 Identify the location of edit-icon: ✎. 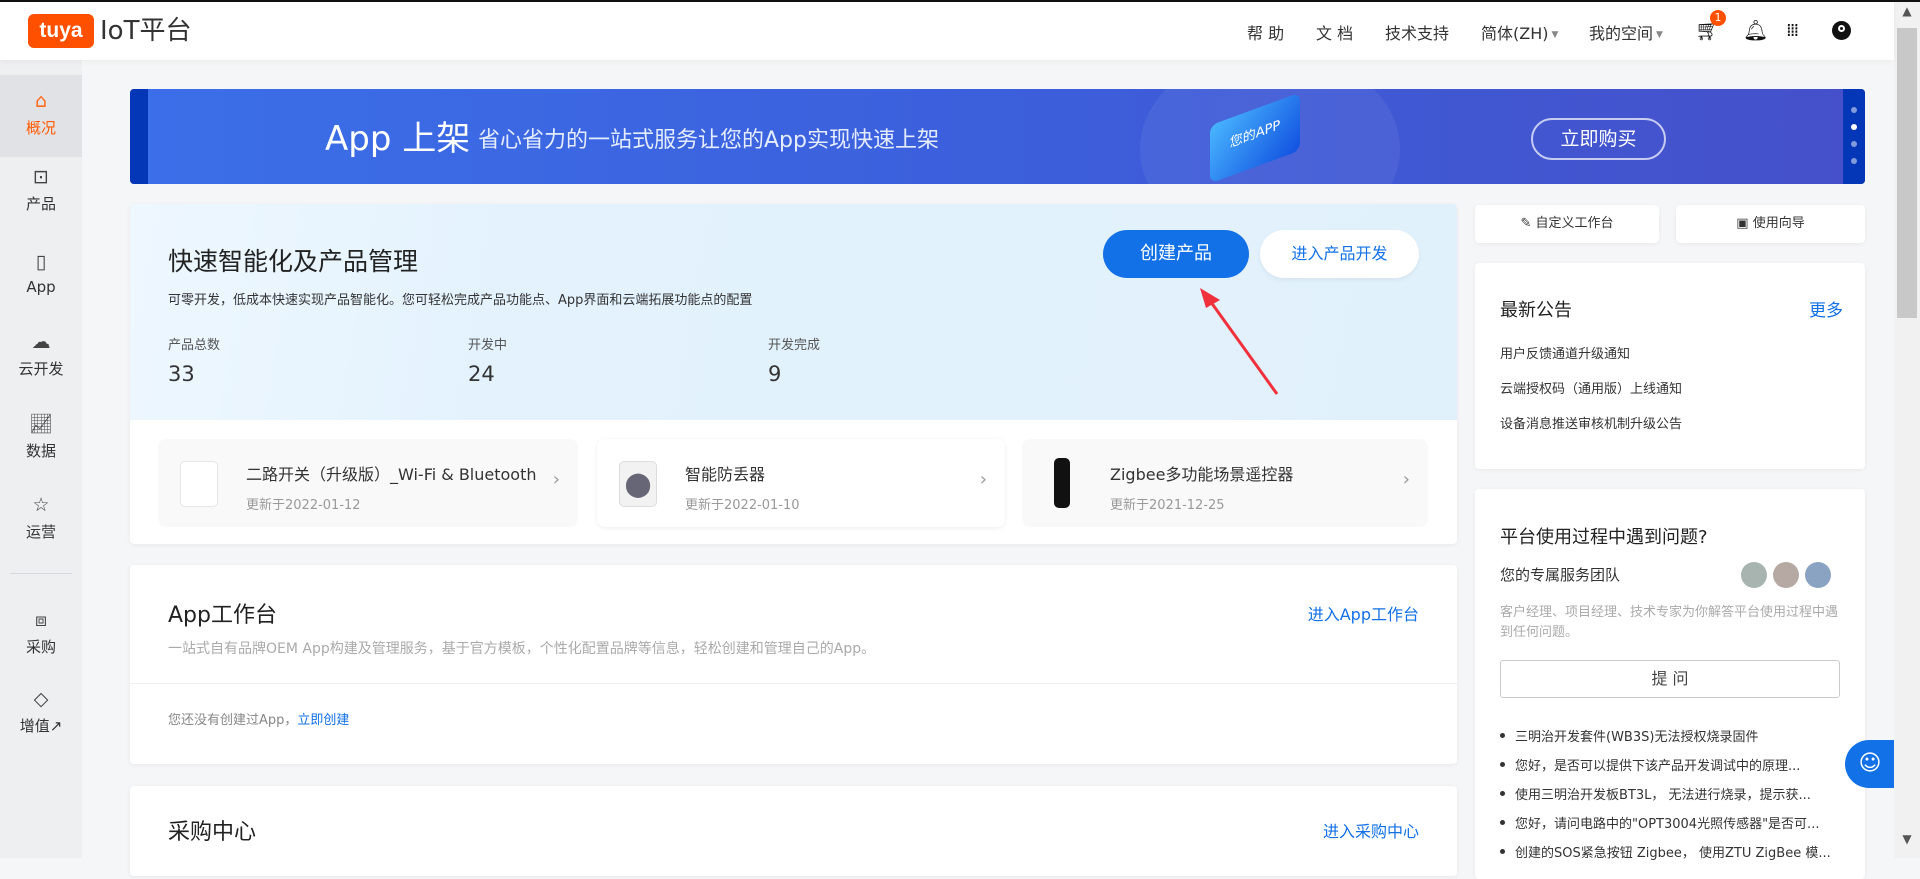
(1528, 223).